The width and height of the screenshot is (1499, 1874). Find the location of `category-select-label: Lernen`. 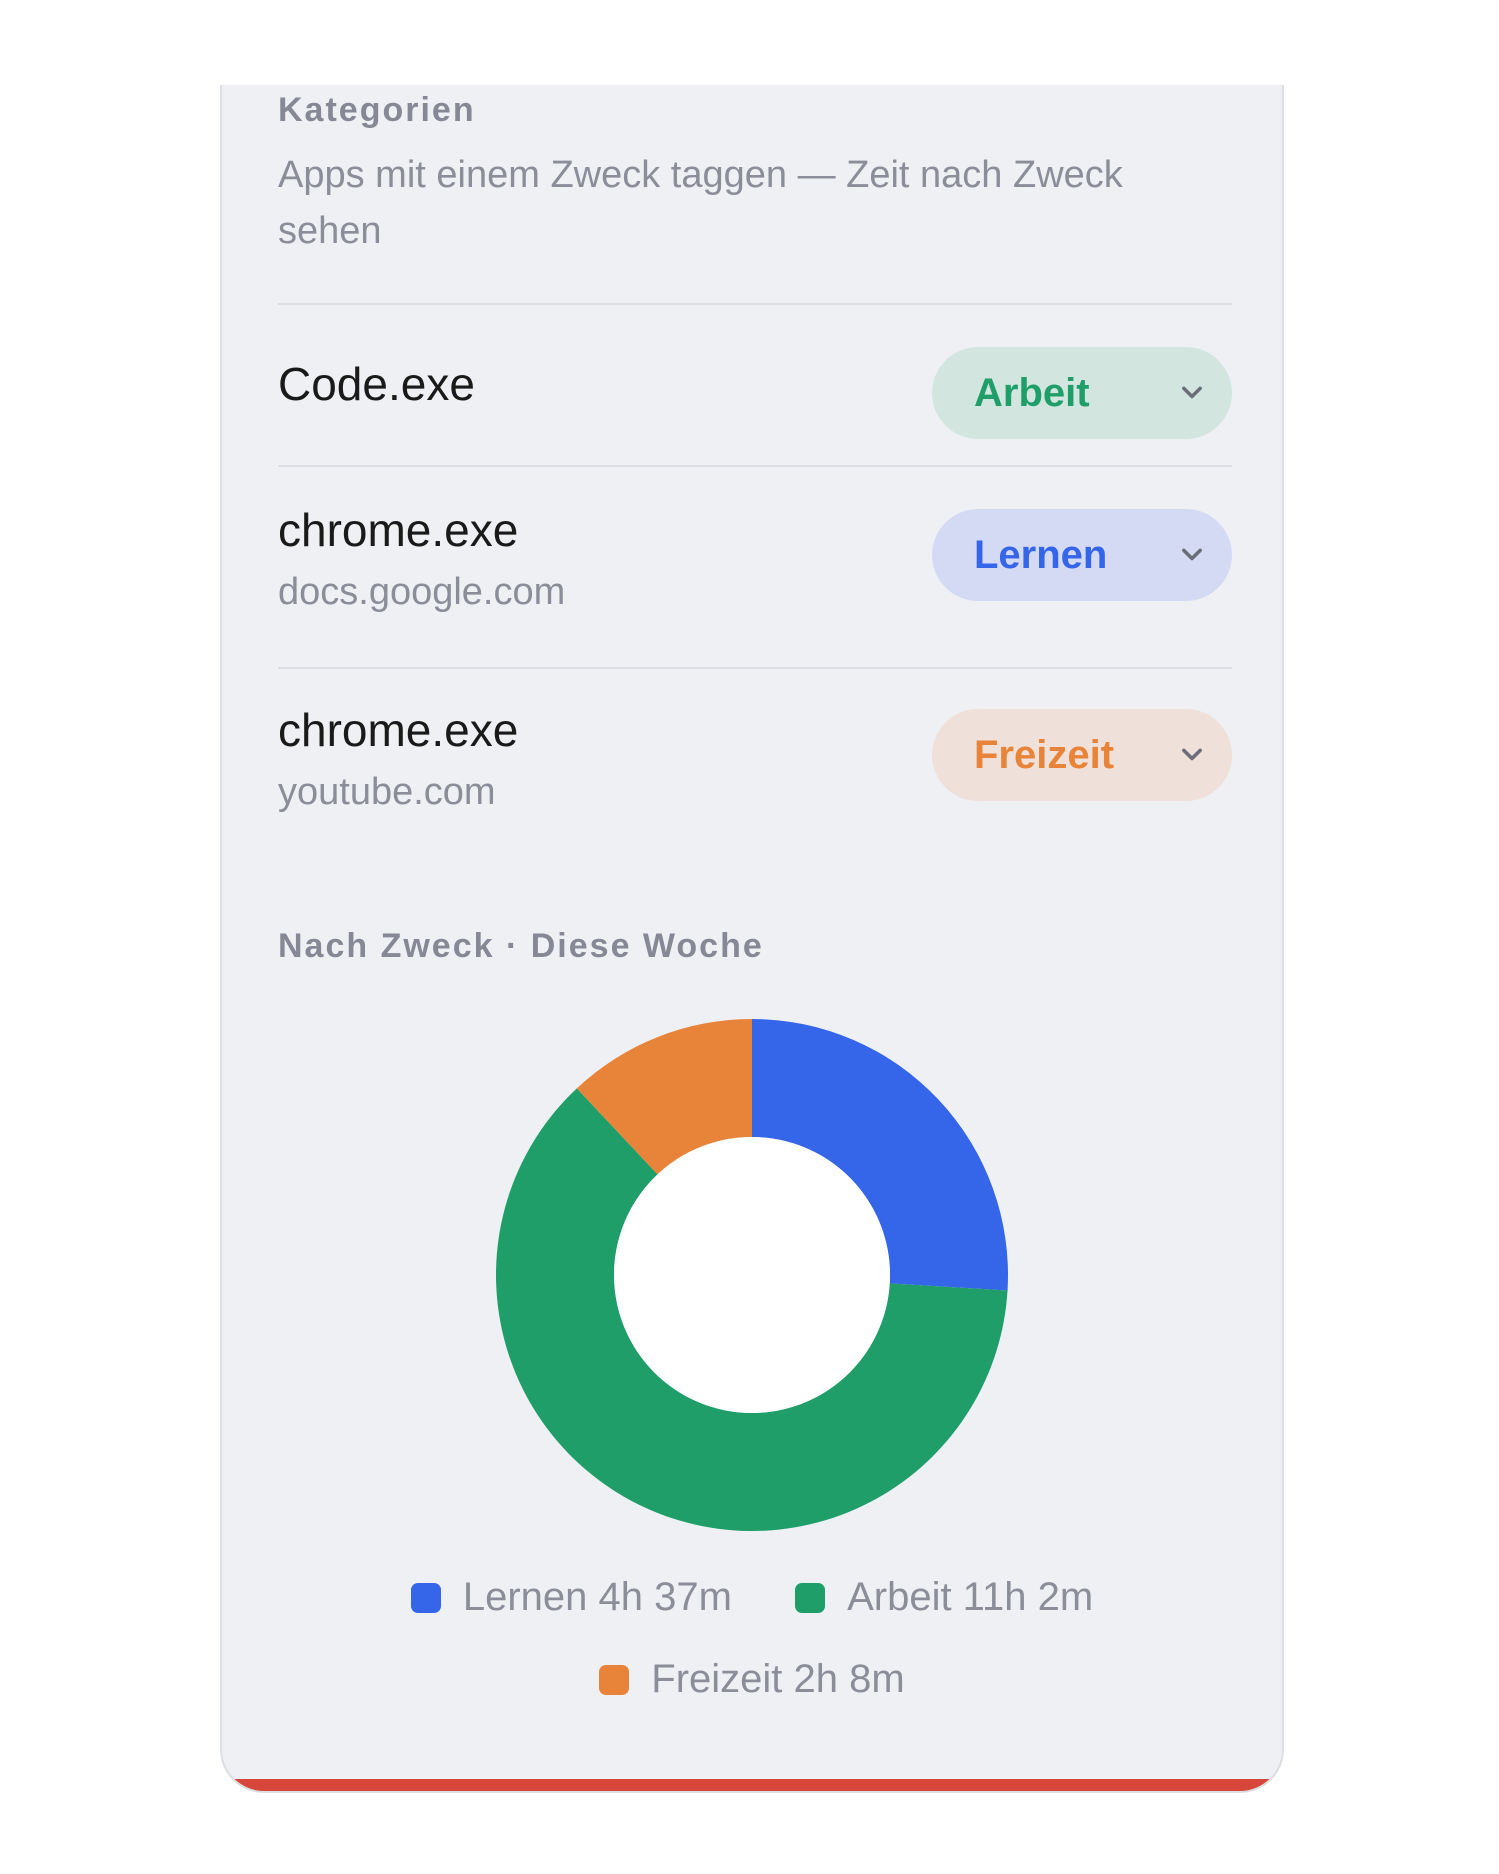

category-select-label: Lernen is located at coordinates (1041, 554).